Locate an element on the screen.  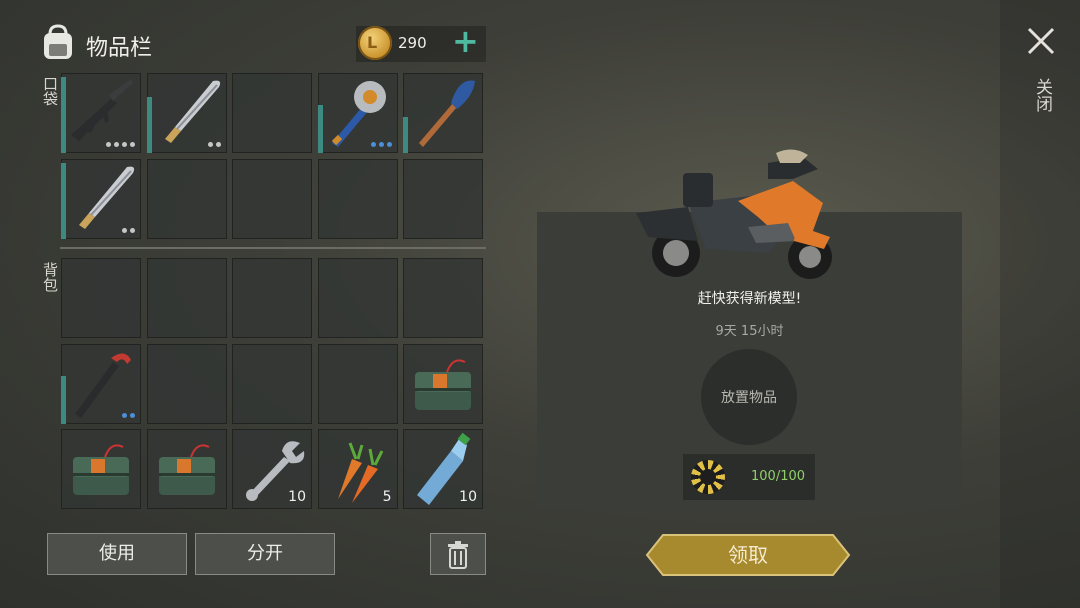
item-slot-oar is located at coordinates (443, 113).